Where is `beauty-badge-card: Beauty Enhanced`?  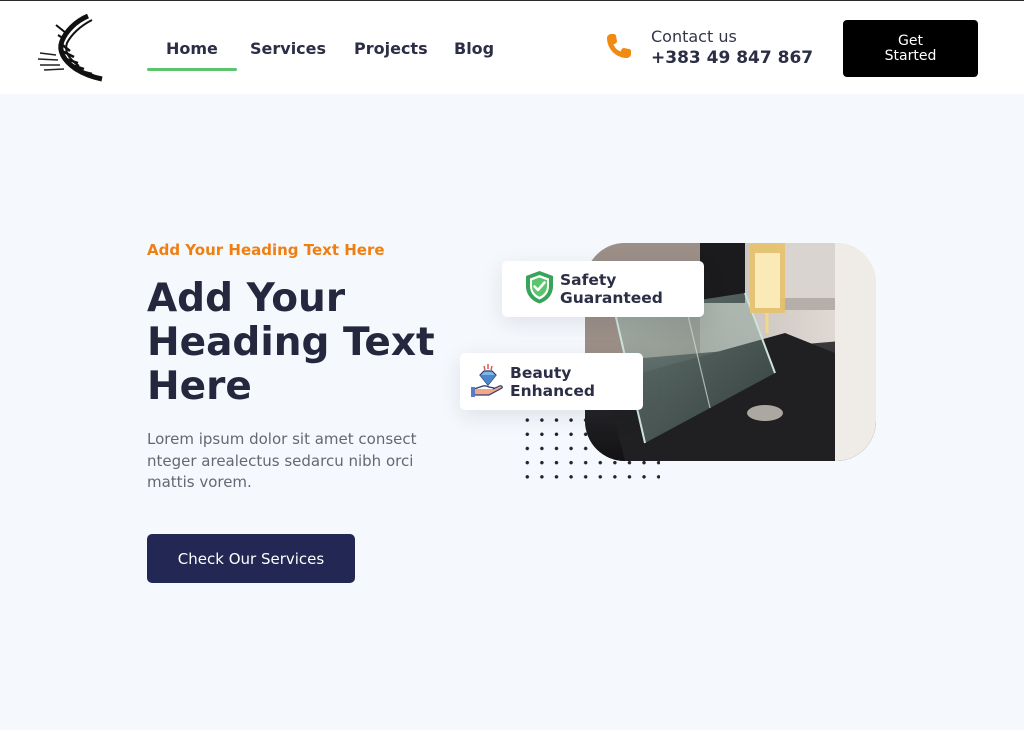 beauty-badge-card: Beauty Enhanced is located at coordinates (551, 381).